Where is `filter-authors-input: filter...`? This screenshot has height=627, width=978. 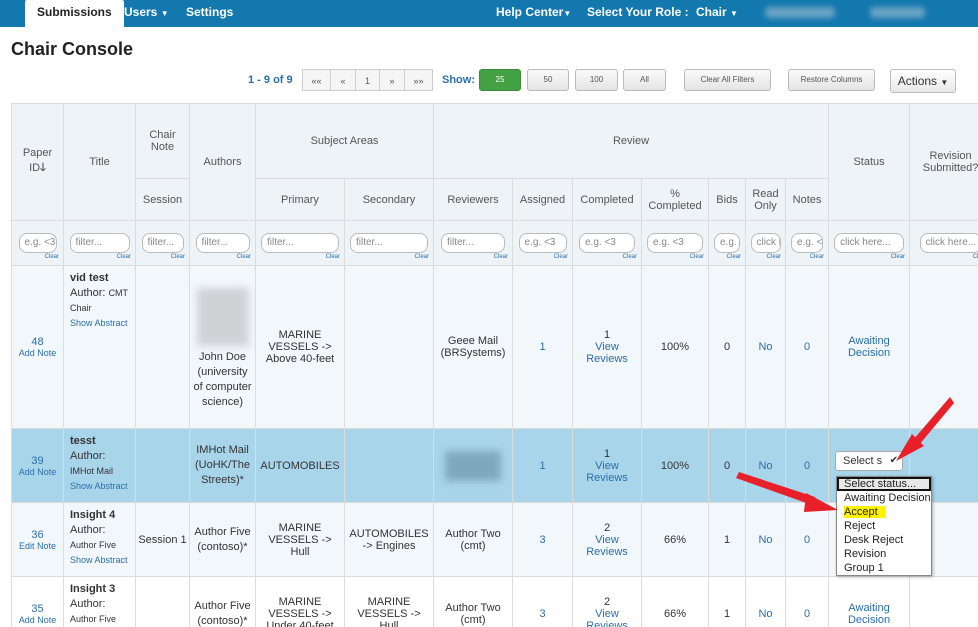 filter-authors-input: filter... is located at coordinates (222, 242).